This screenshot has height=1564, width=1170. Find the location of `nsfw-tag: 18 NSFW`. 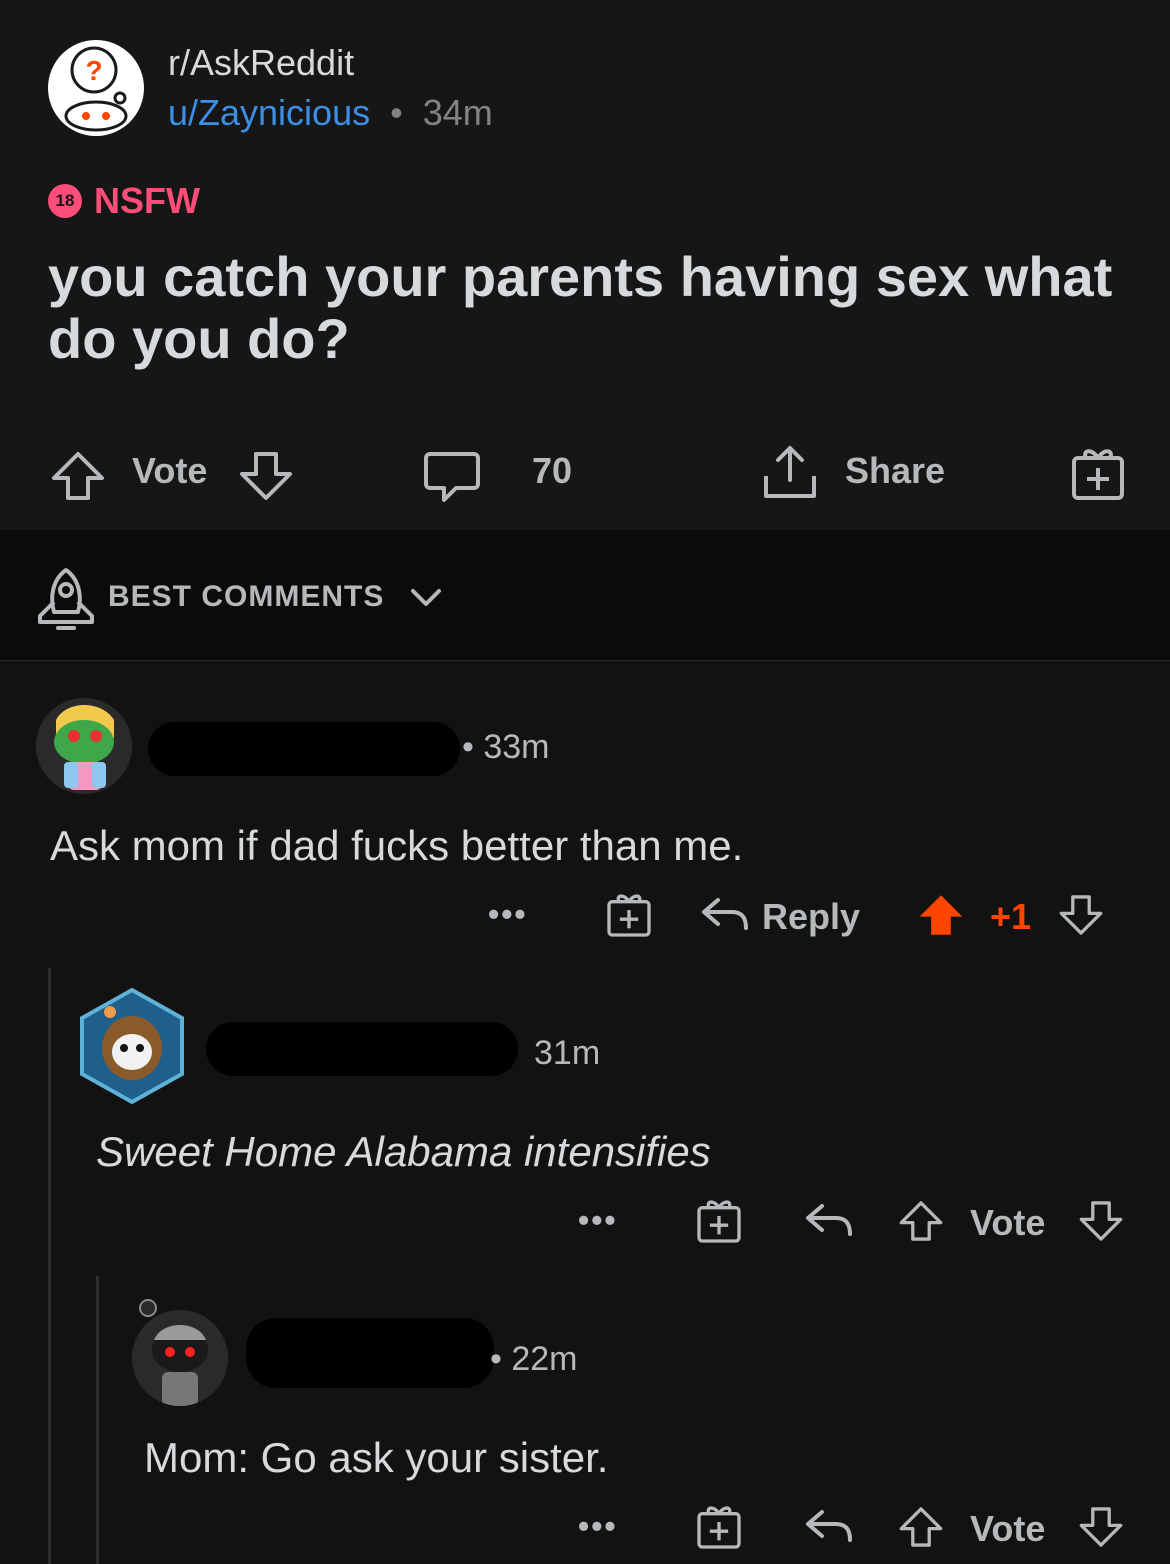

nsfw-tag: 18 NSFW is located at coordinates (124, 201).